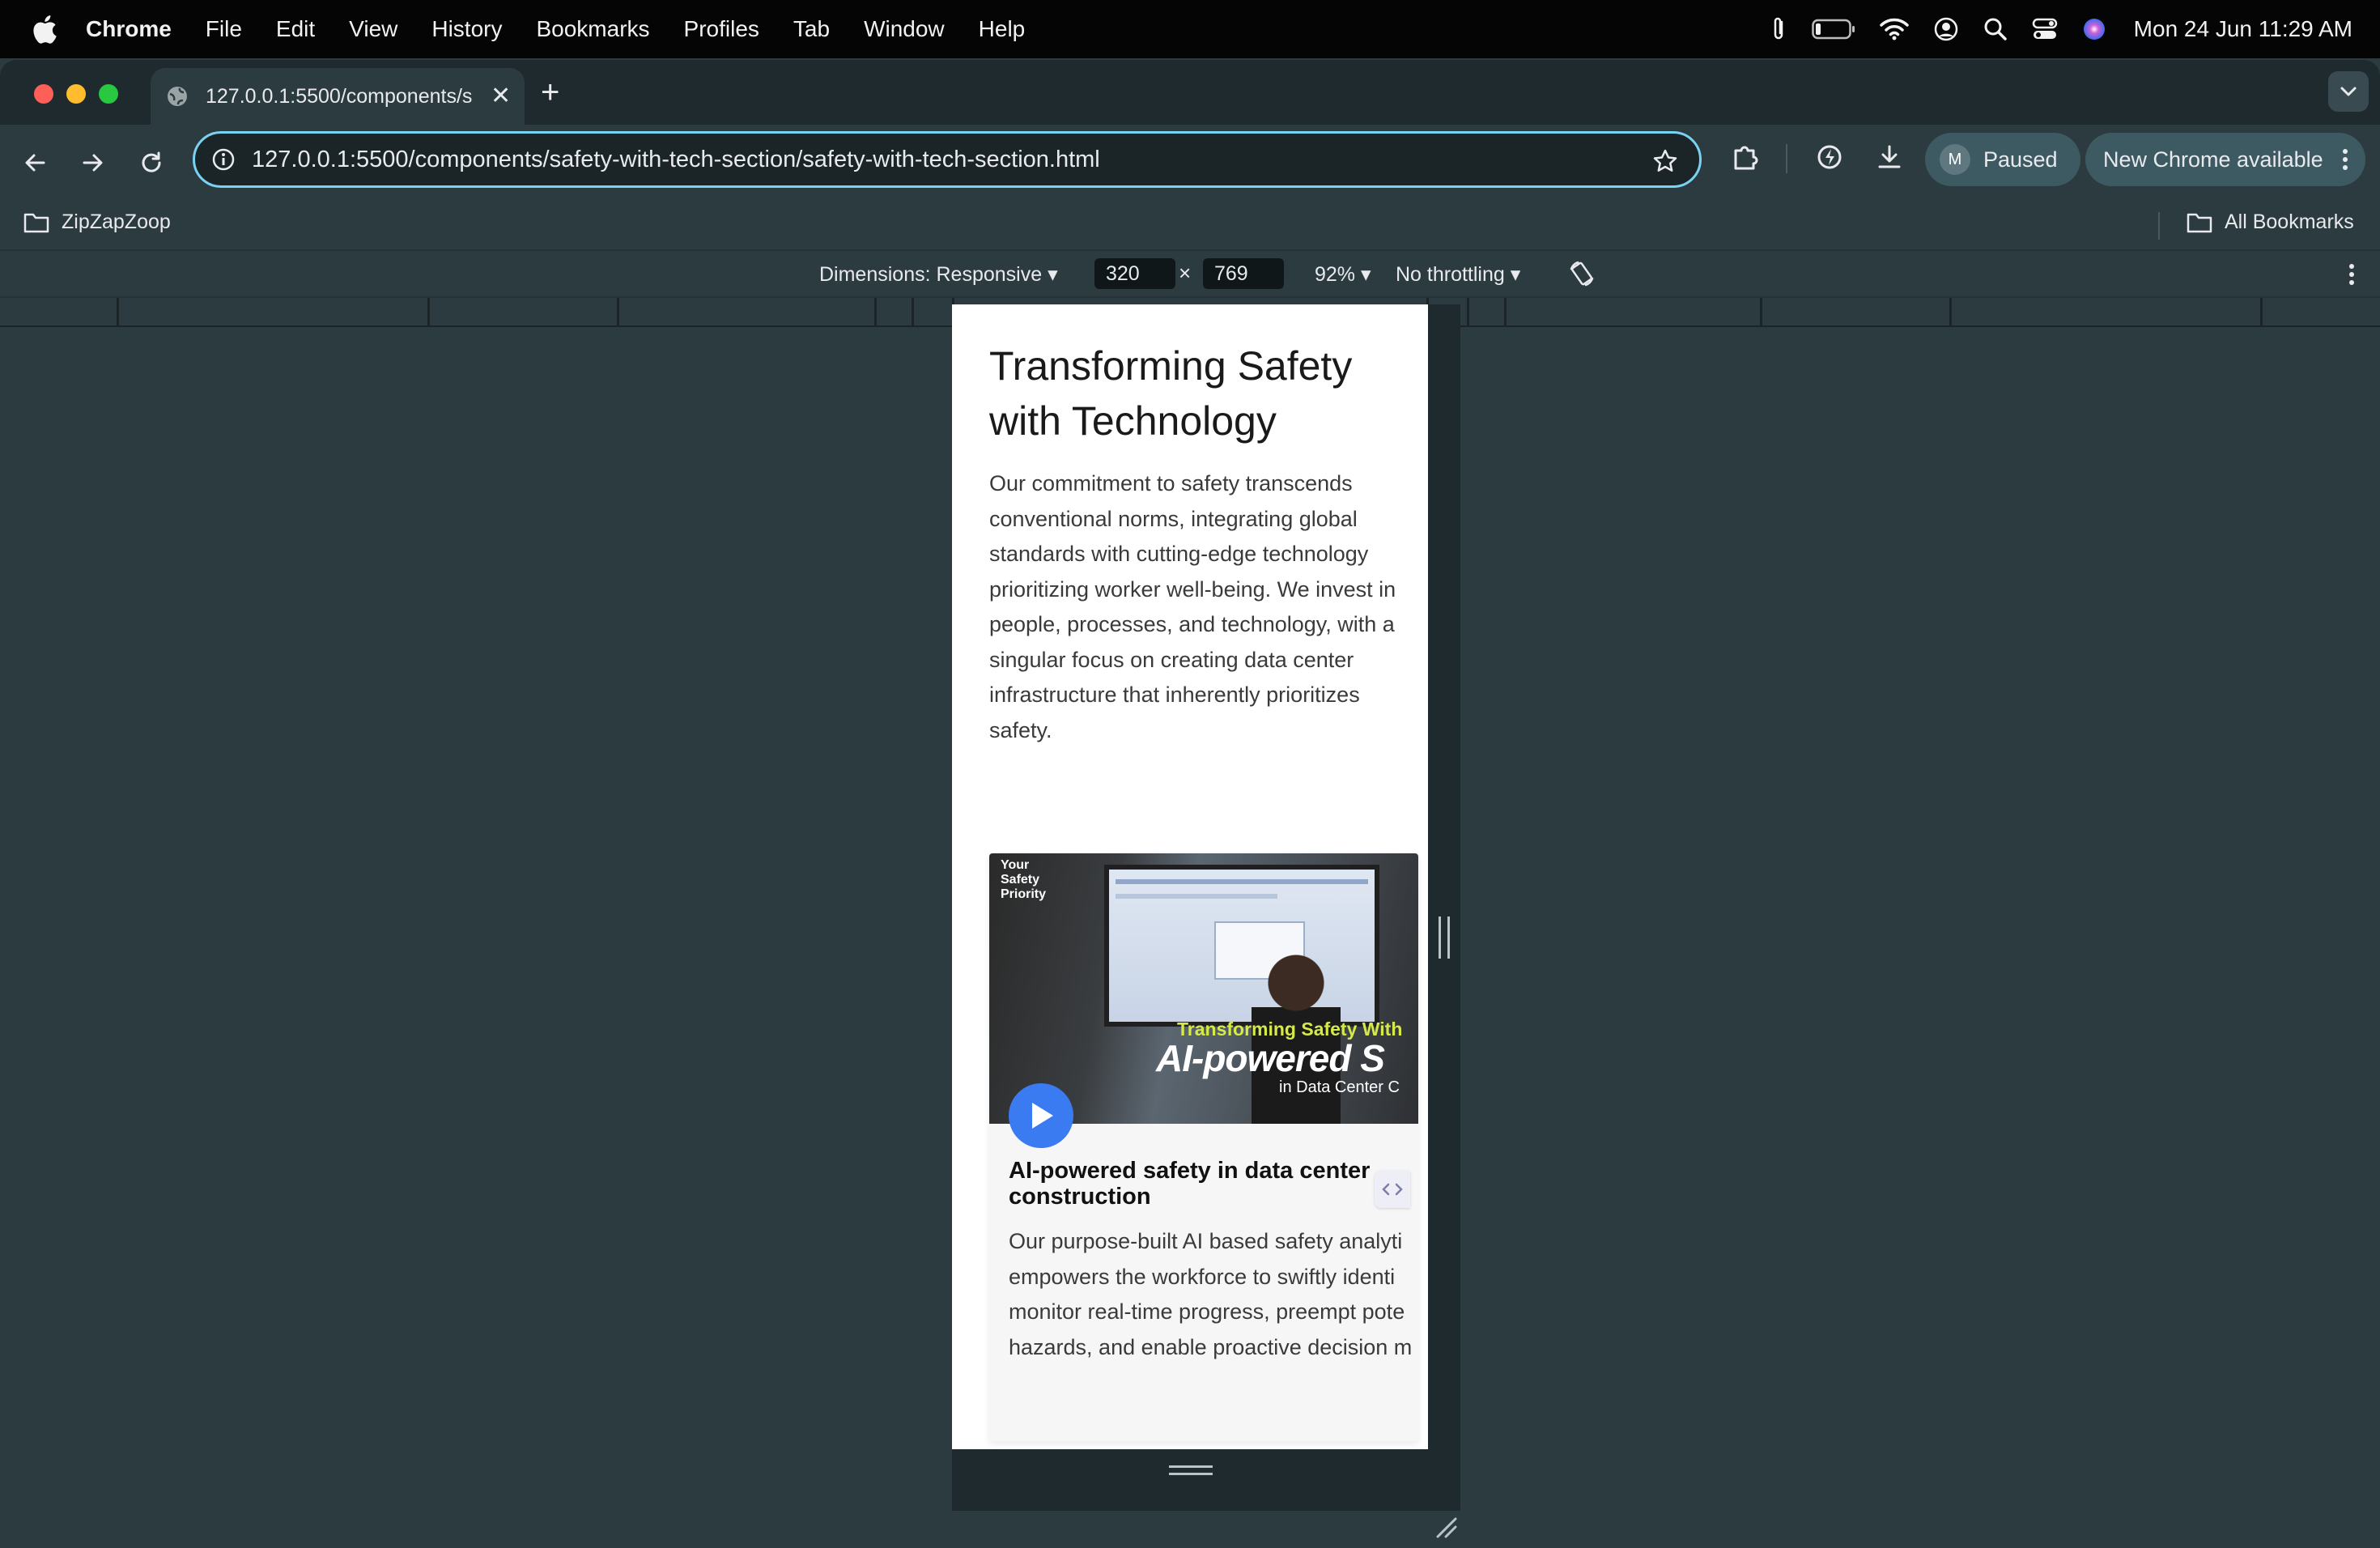 This screenshot has height=1548, width=2380. What do you see at coordinates (1955, 159) in the screenshot?
I see `avatar: M` at bounding box center [1955, 159].